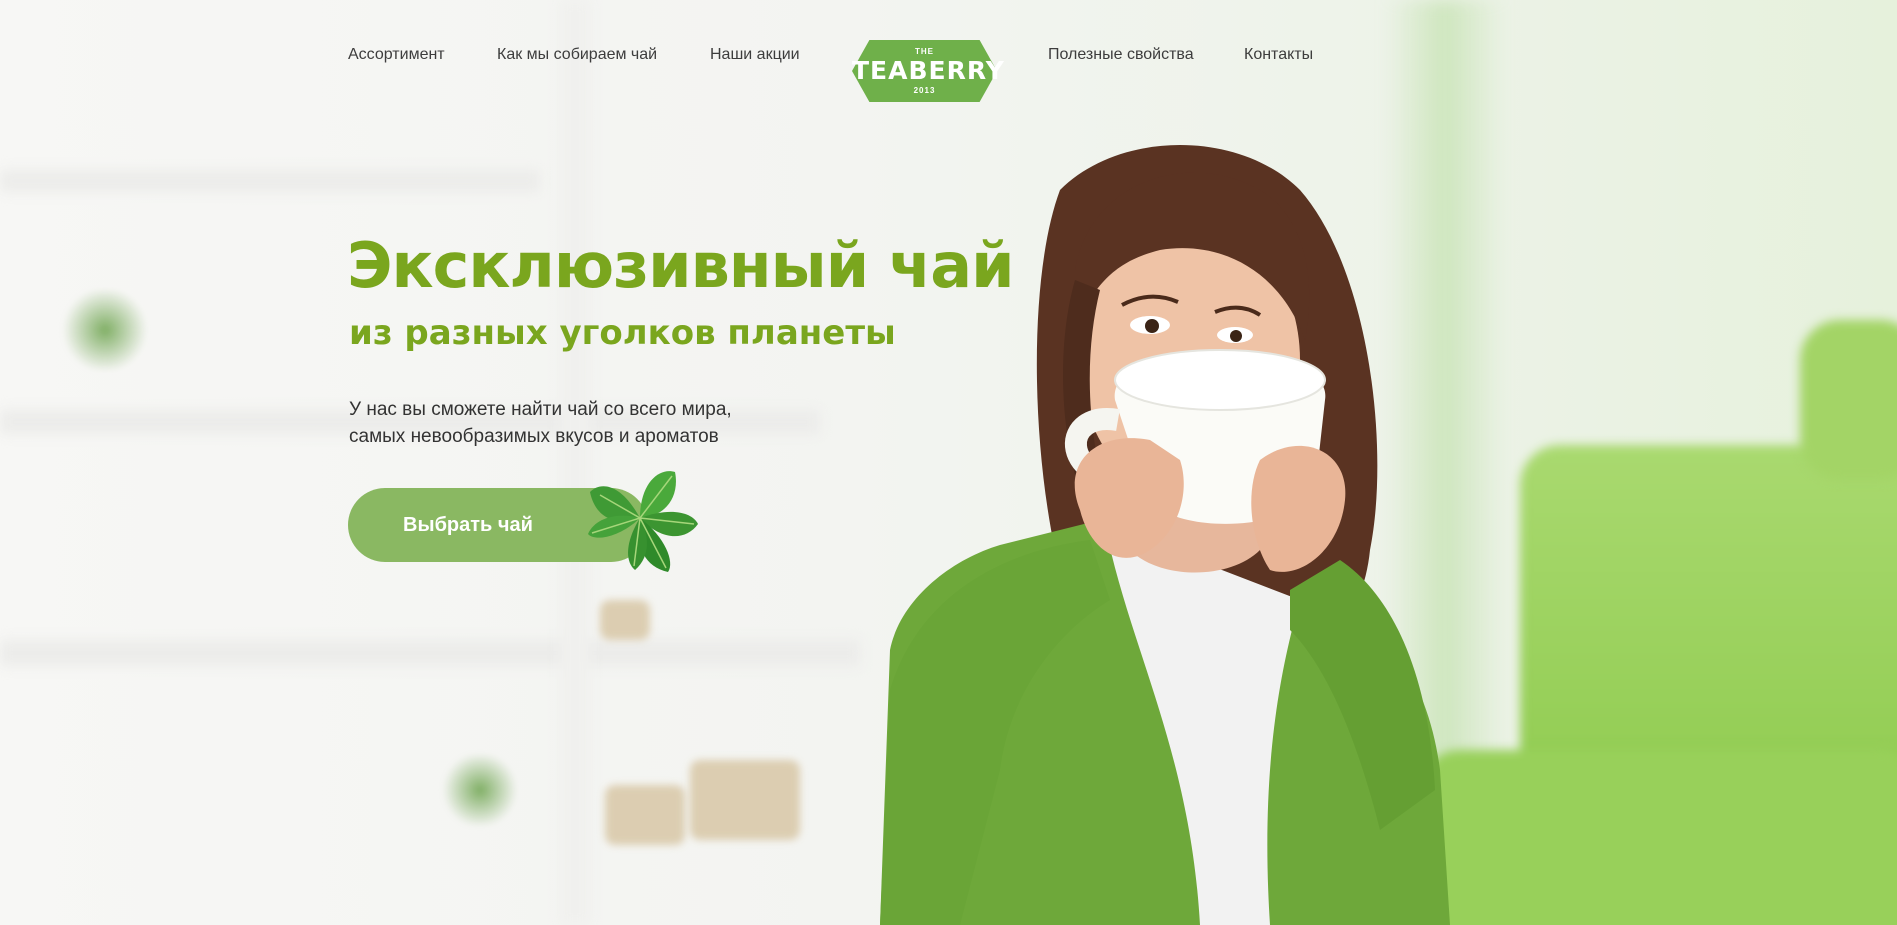 The image size is (1897, 925). I want to click on mint-leaves-icon, so click(643, 521).